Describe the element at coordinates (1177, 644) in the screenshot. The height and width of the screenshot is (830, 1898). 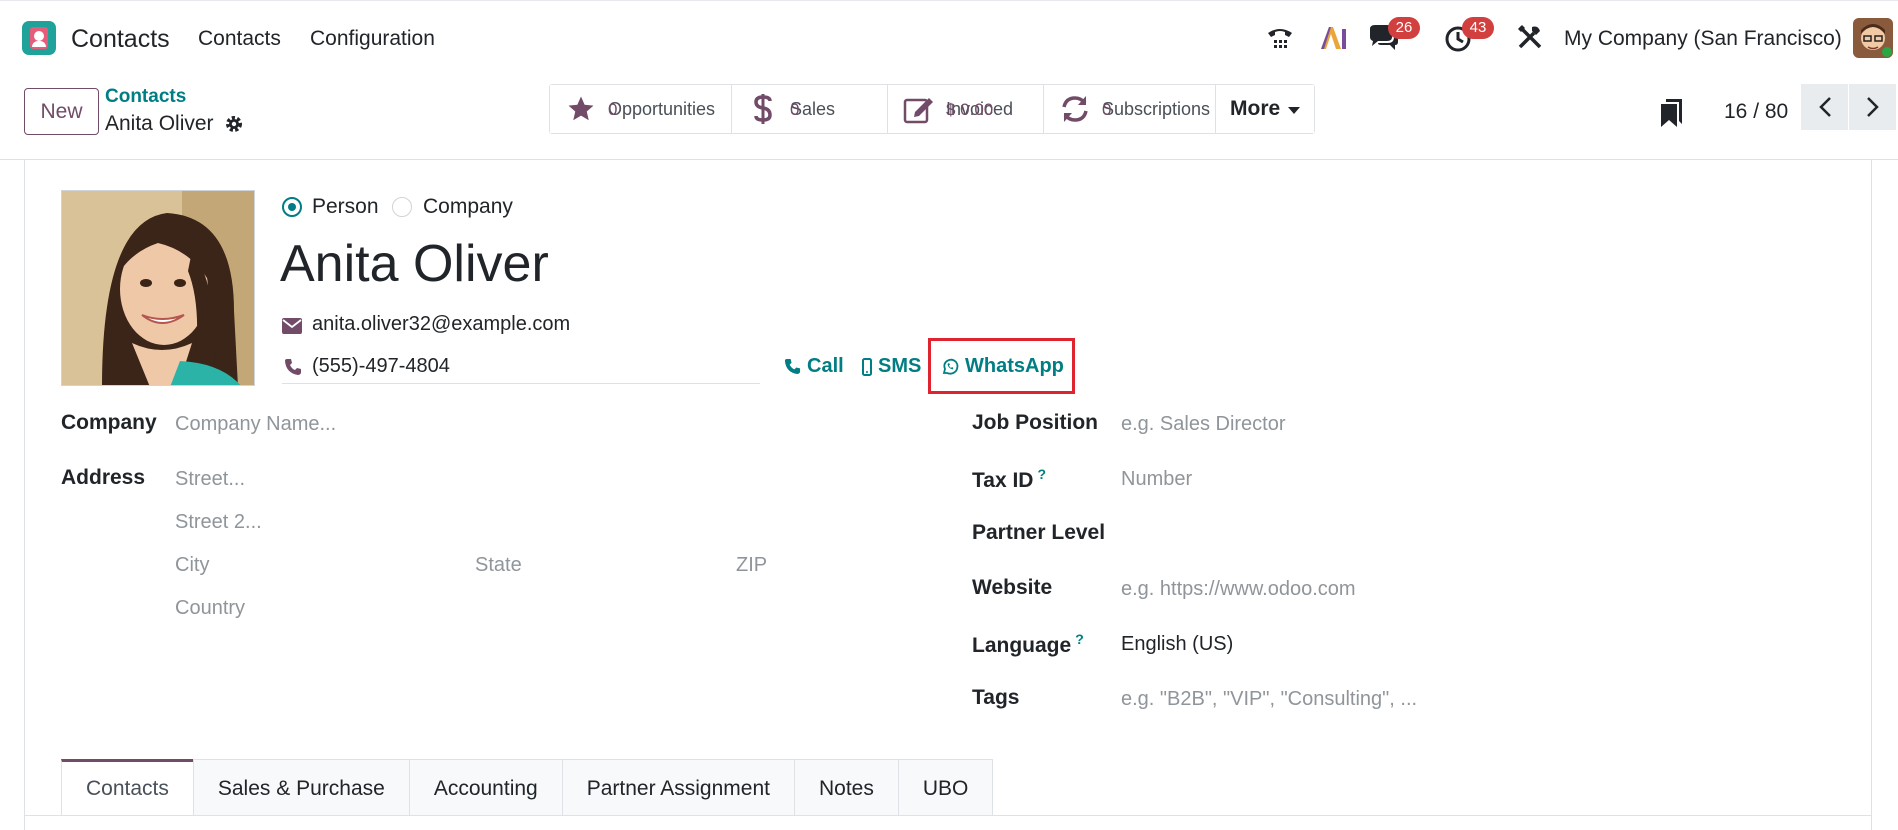
I see `language-select: English (US)` at that location.